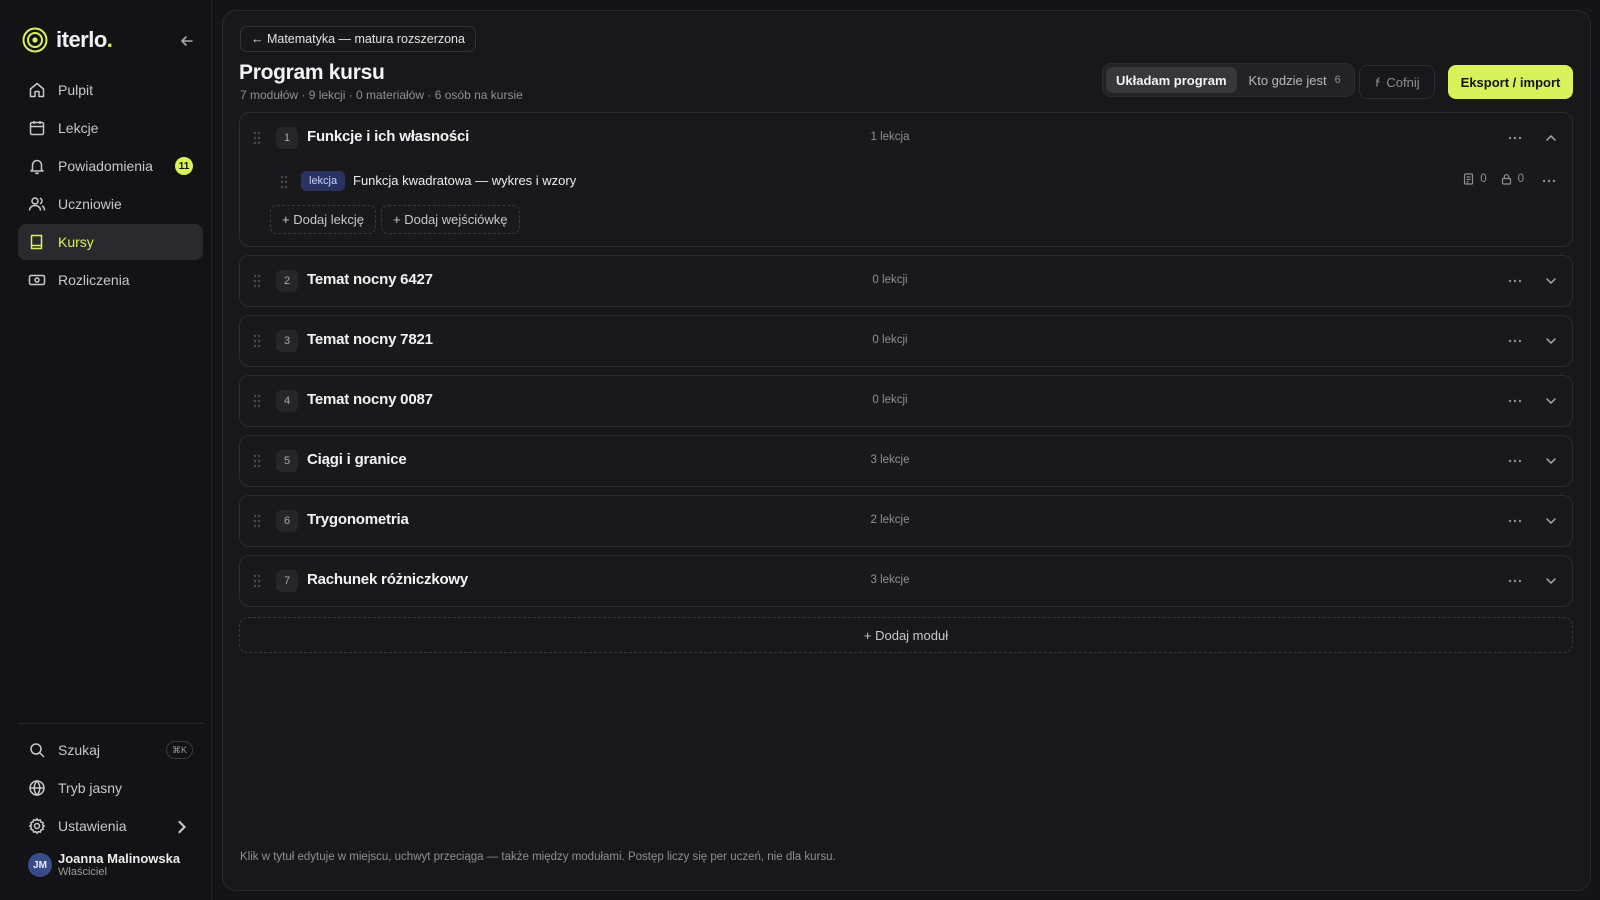 This screenshot has height=900, width=1600. I want to click on sidebar-item-pulpit: Pulpit, so click(110, 90).